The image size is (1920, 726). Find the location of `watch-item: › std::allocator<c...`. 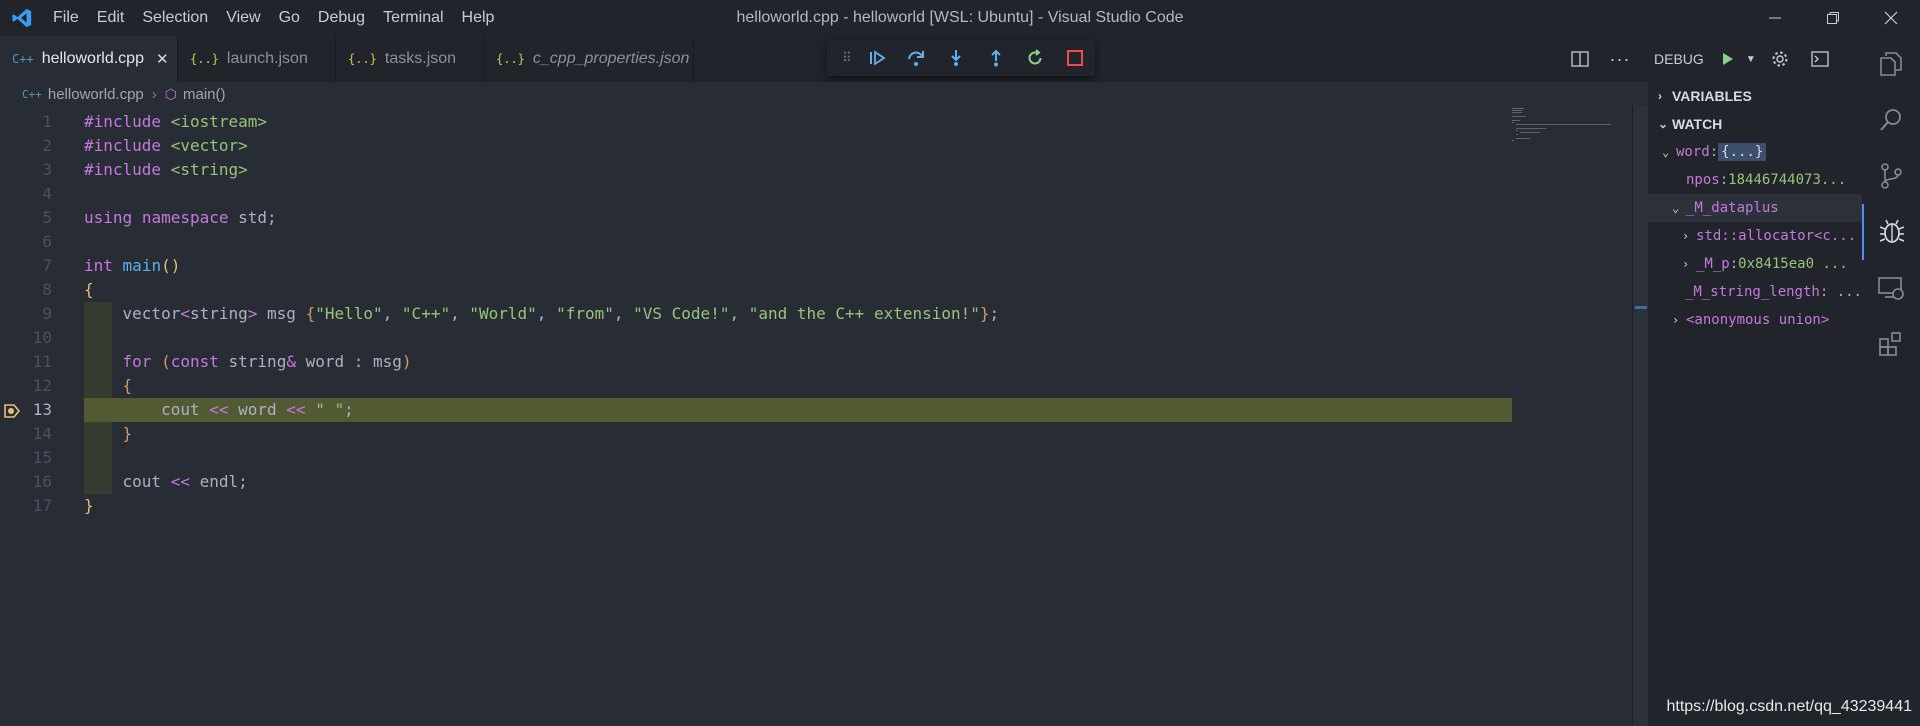

watch-item: › std::allocator<c... is located at coordinates (1755, 236).